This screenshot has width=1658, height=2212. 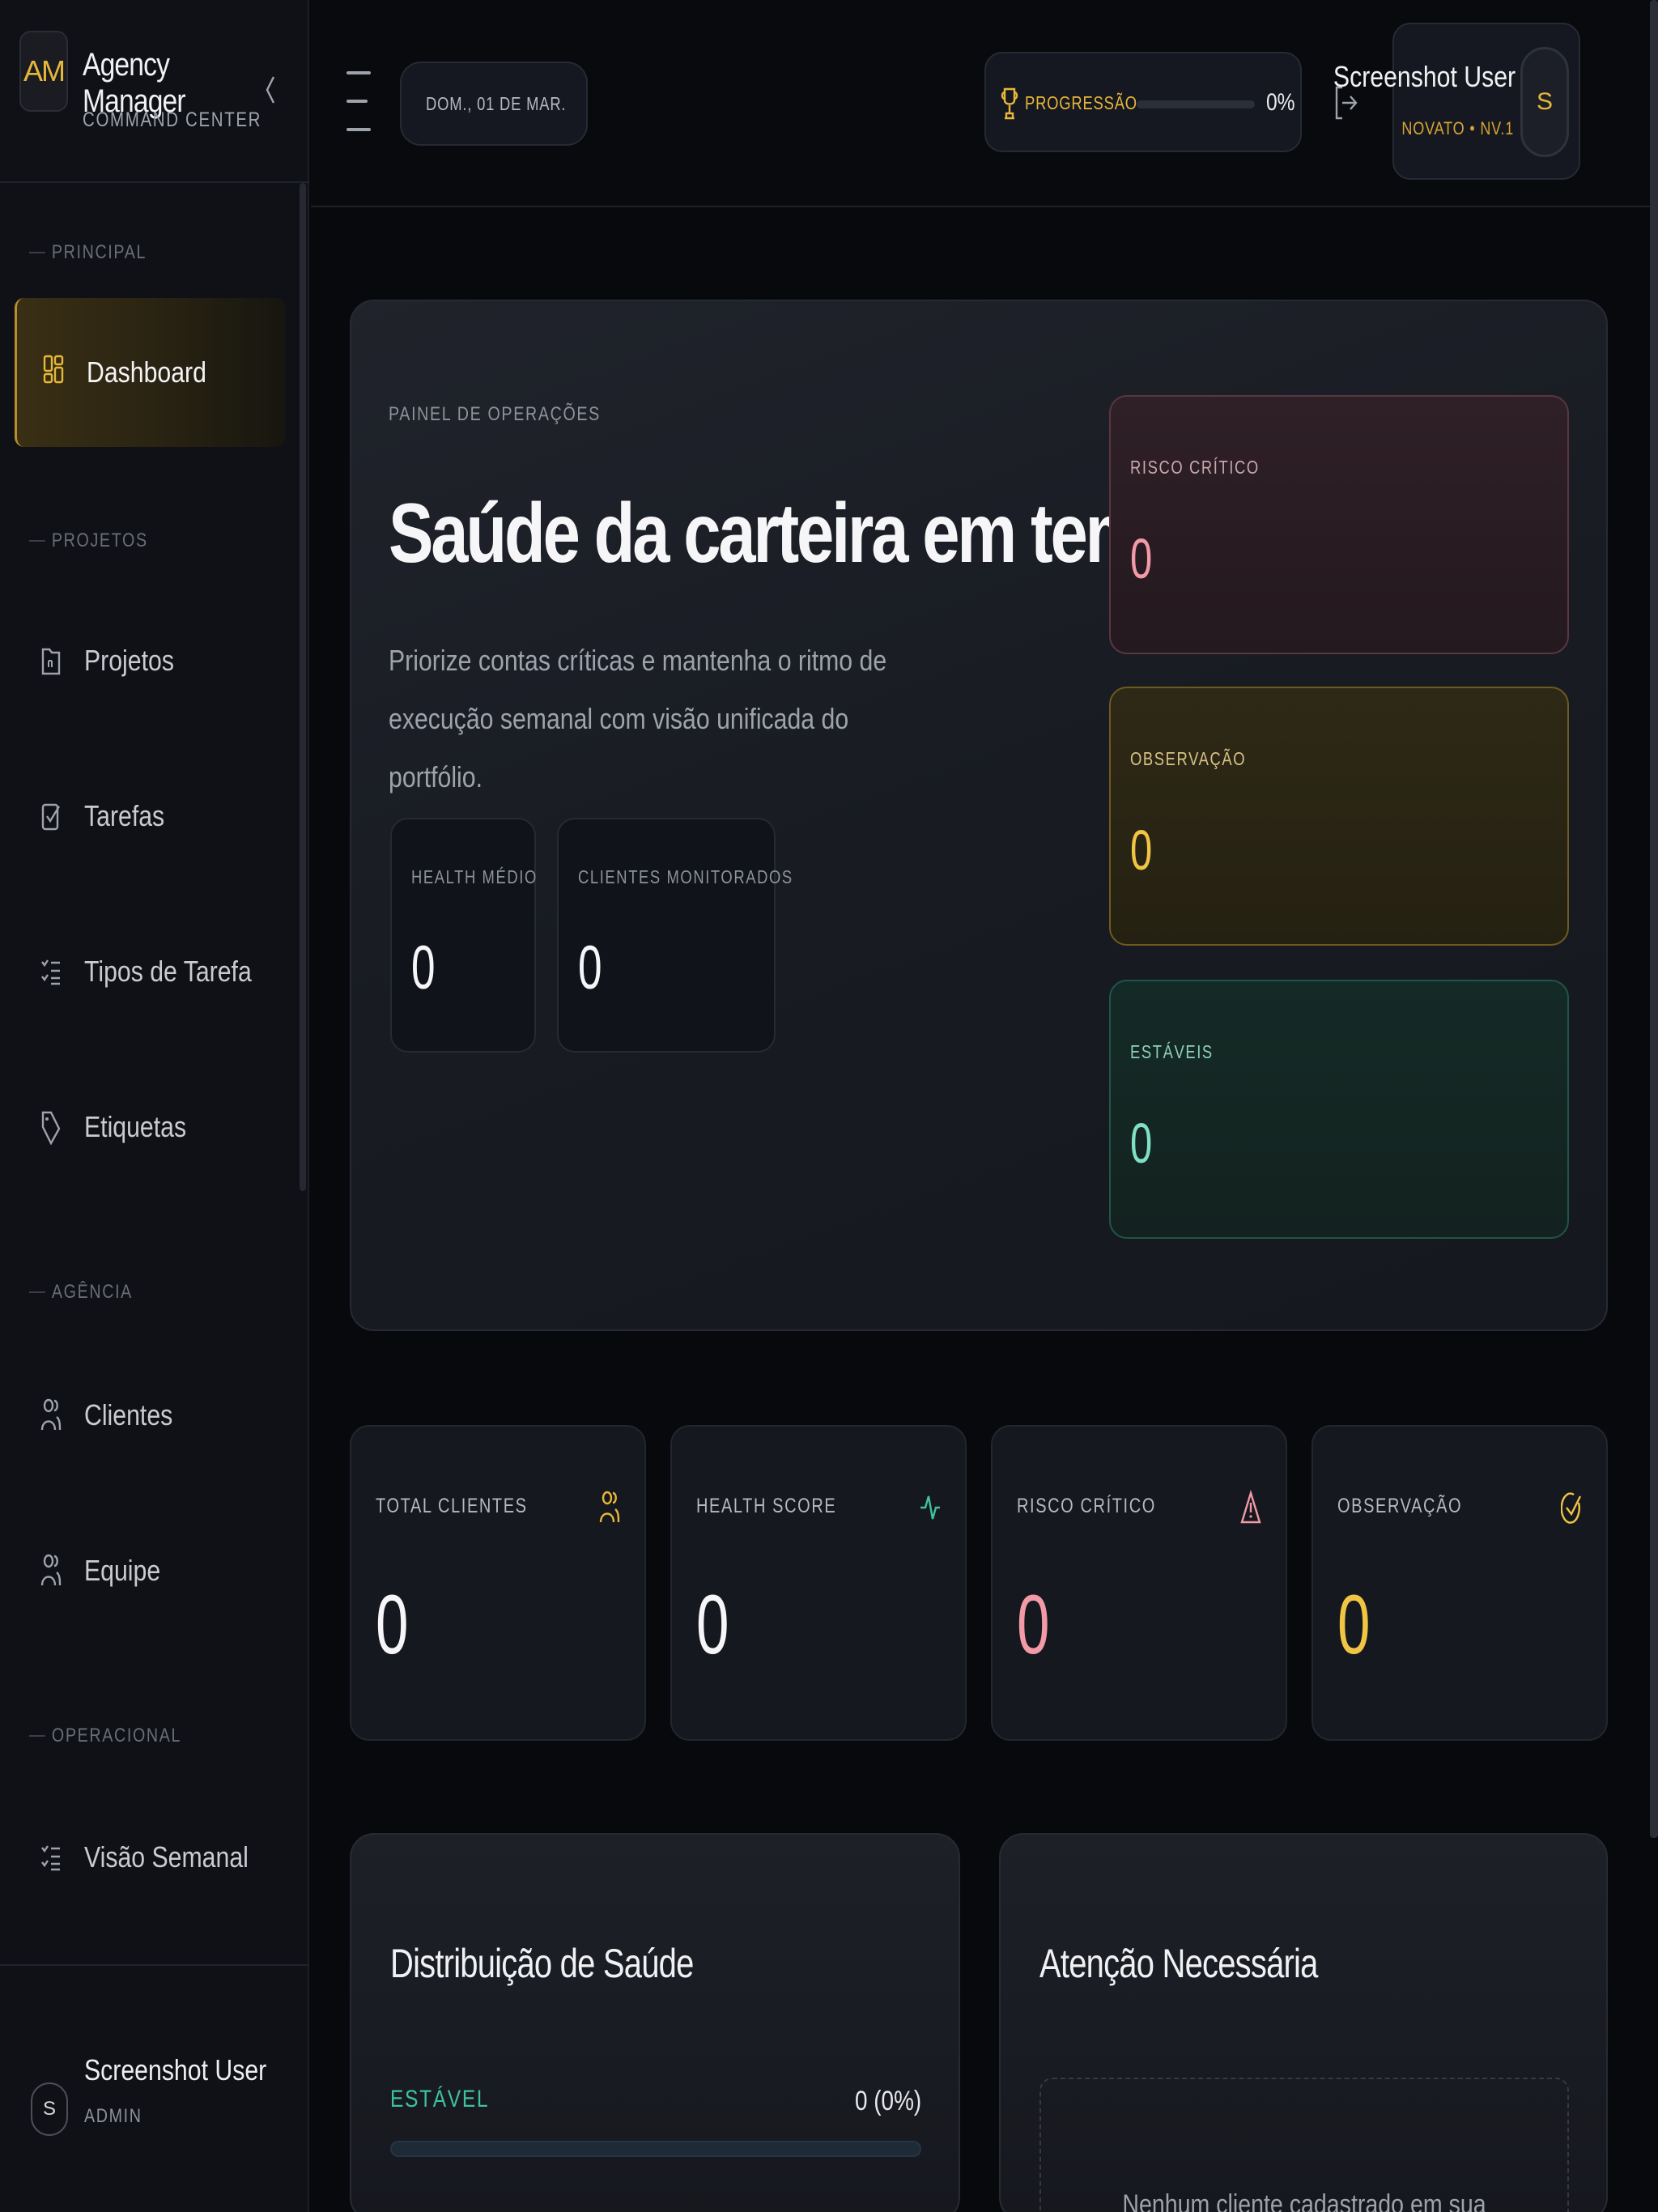 What do you see at coordinates (135, 1127) in the screenshot?
I see `sidebar-item-label: Etiquetas` at bounding box center [135, 1127].